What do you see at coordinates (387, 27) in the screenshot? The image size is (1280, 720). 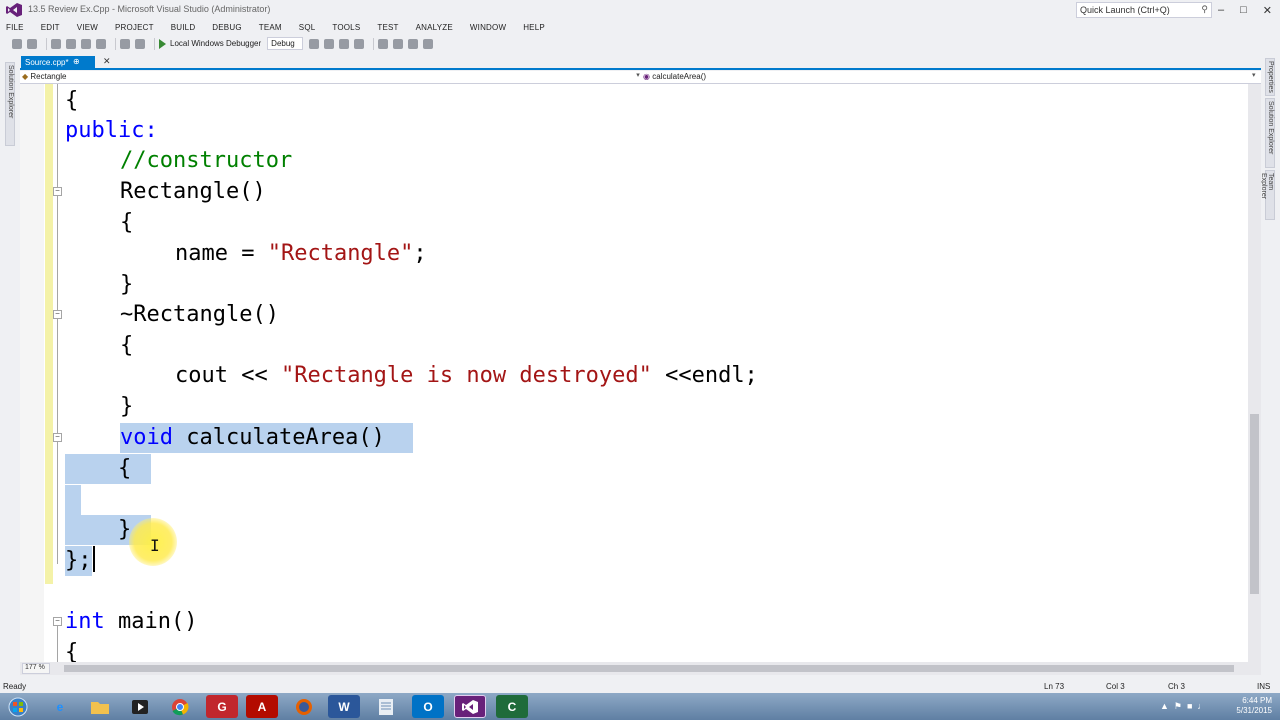 I see `menu-test: TEST` at bounding box center [387, 27].